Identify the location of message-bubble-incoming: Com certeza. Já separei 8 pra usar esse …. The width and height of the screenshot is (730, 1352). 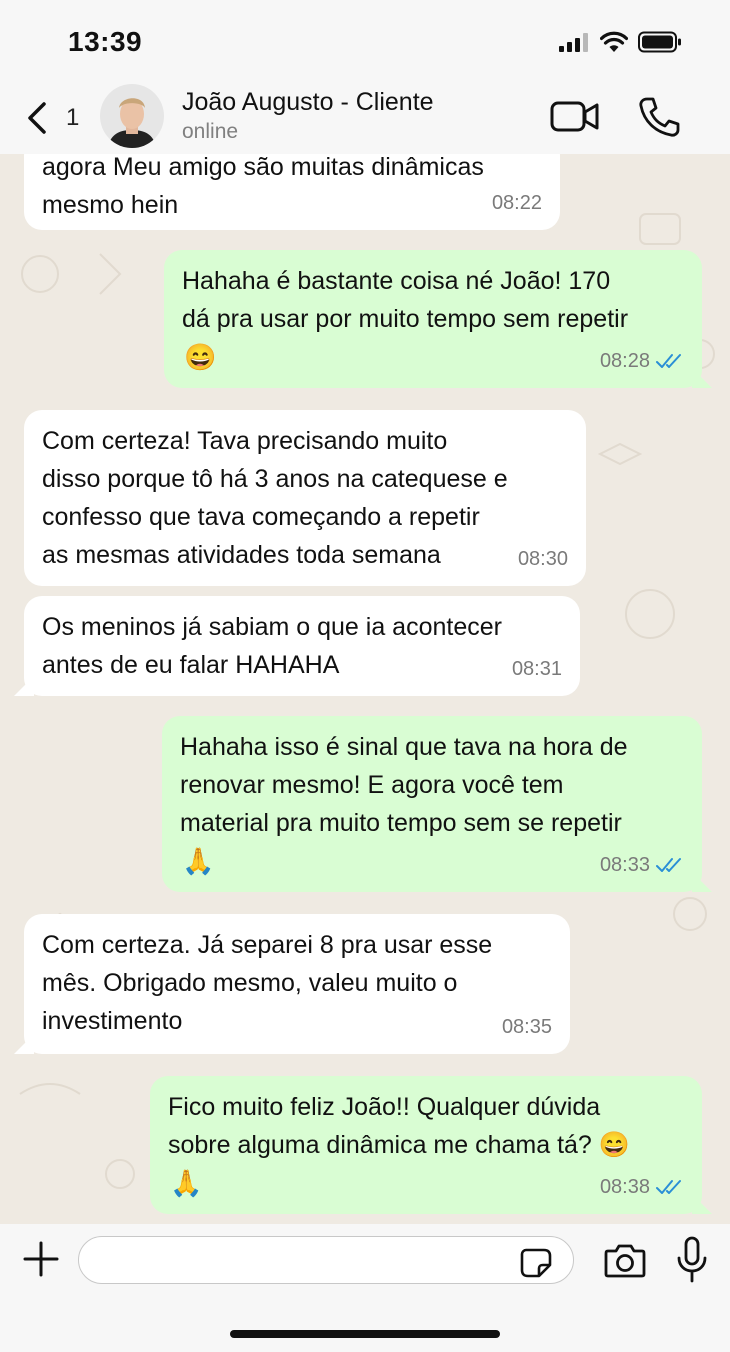
(292, 984).